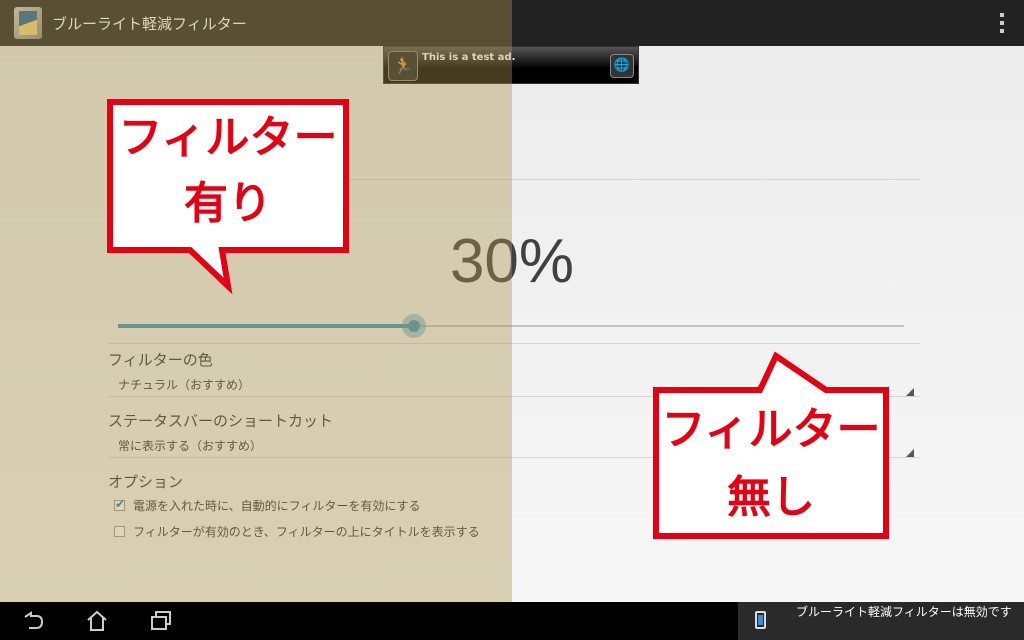 Image resolution: width=1024 pixels, height=640 pixels. I want to click on status-notification: ブルーライト軽減フィルターは無効です, so click(881, 621).